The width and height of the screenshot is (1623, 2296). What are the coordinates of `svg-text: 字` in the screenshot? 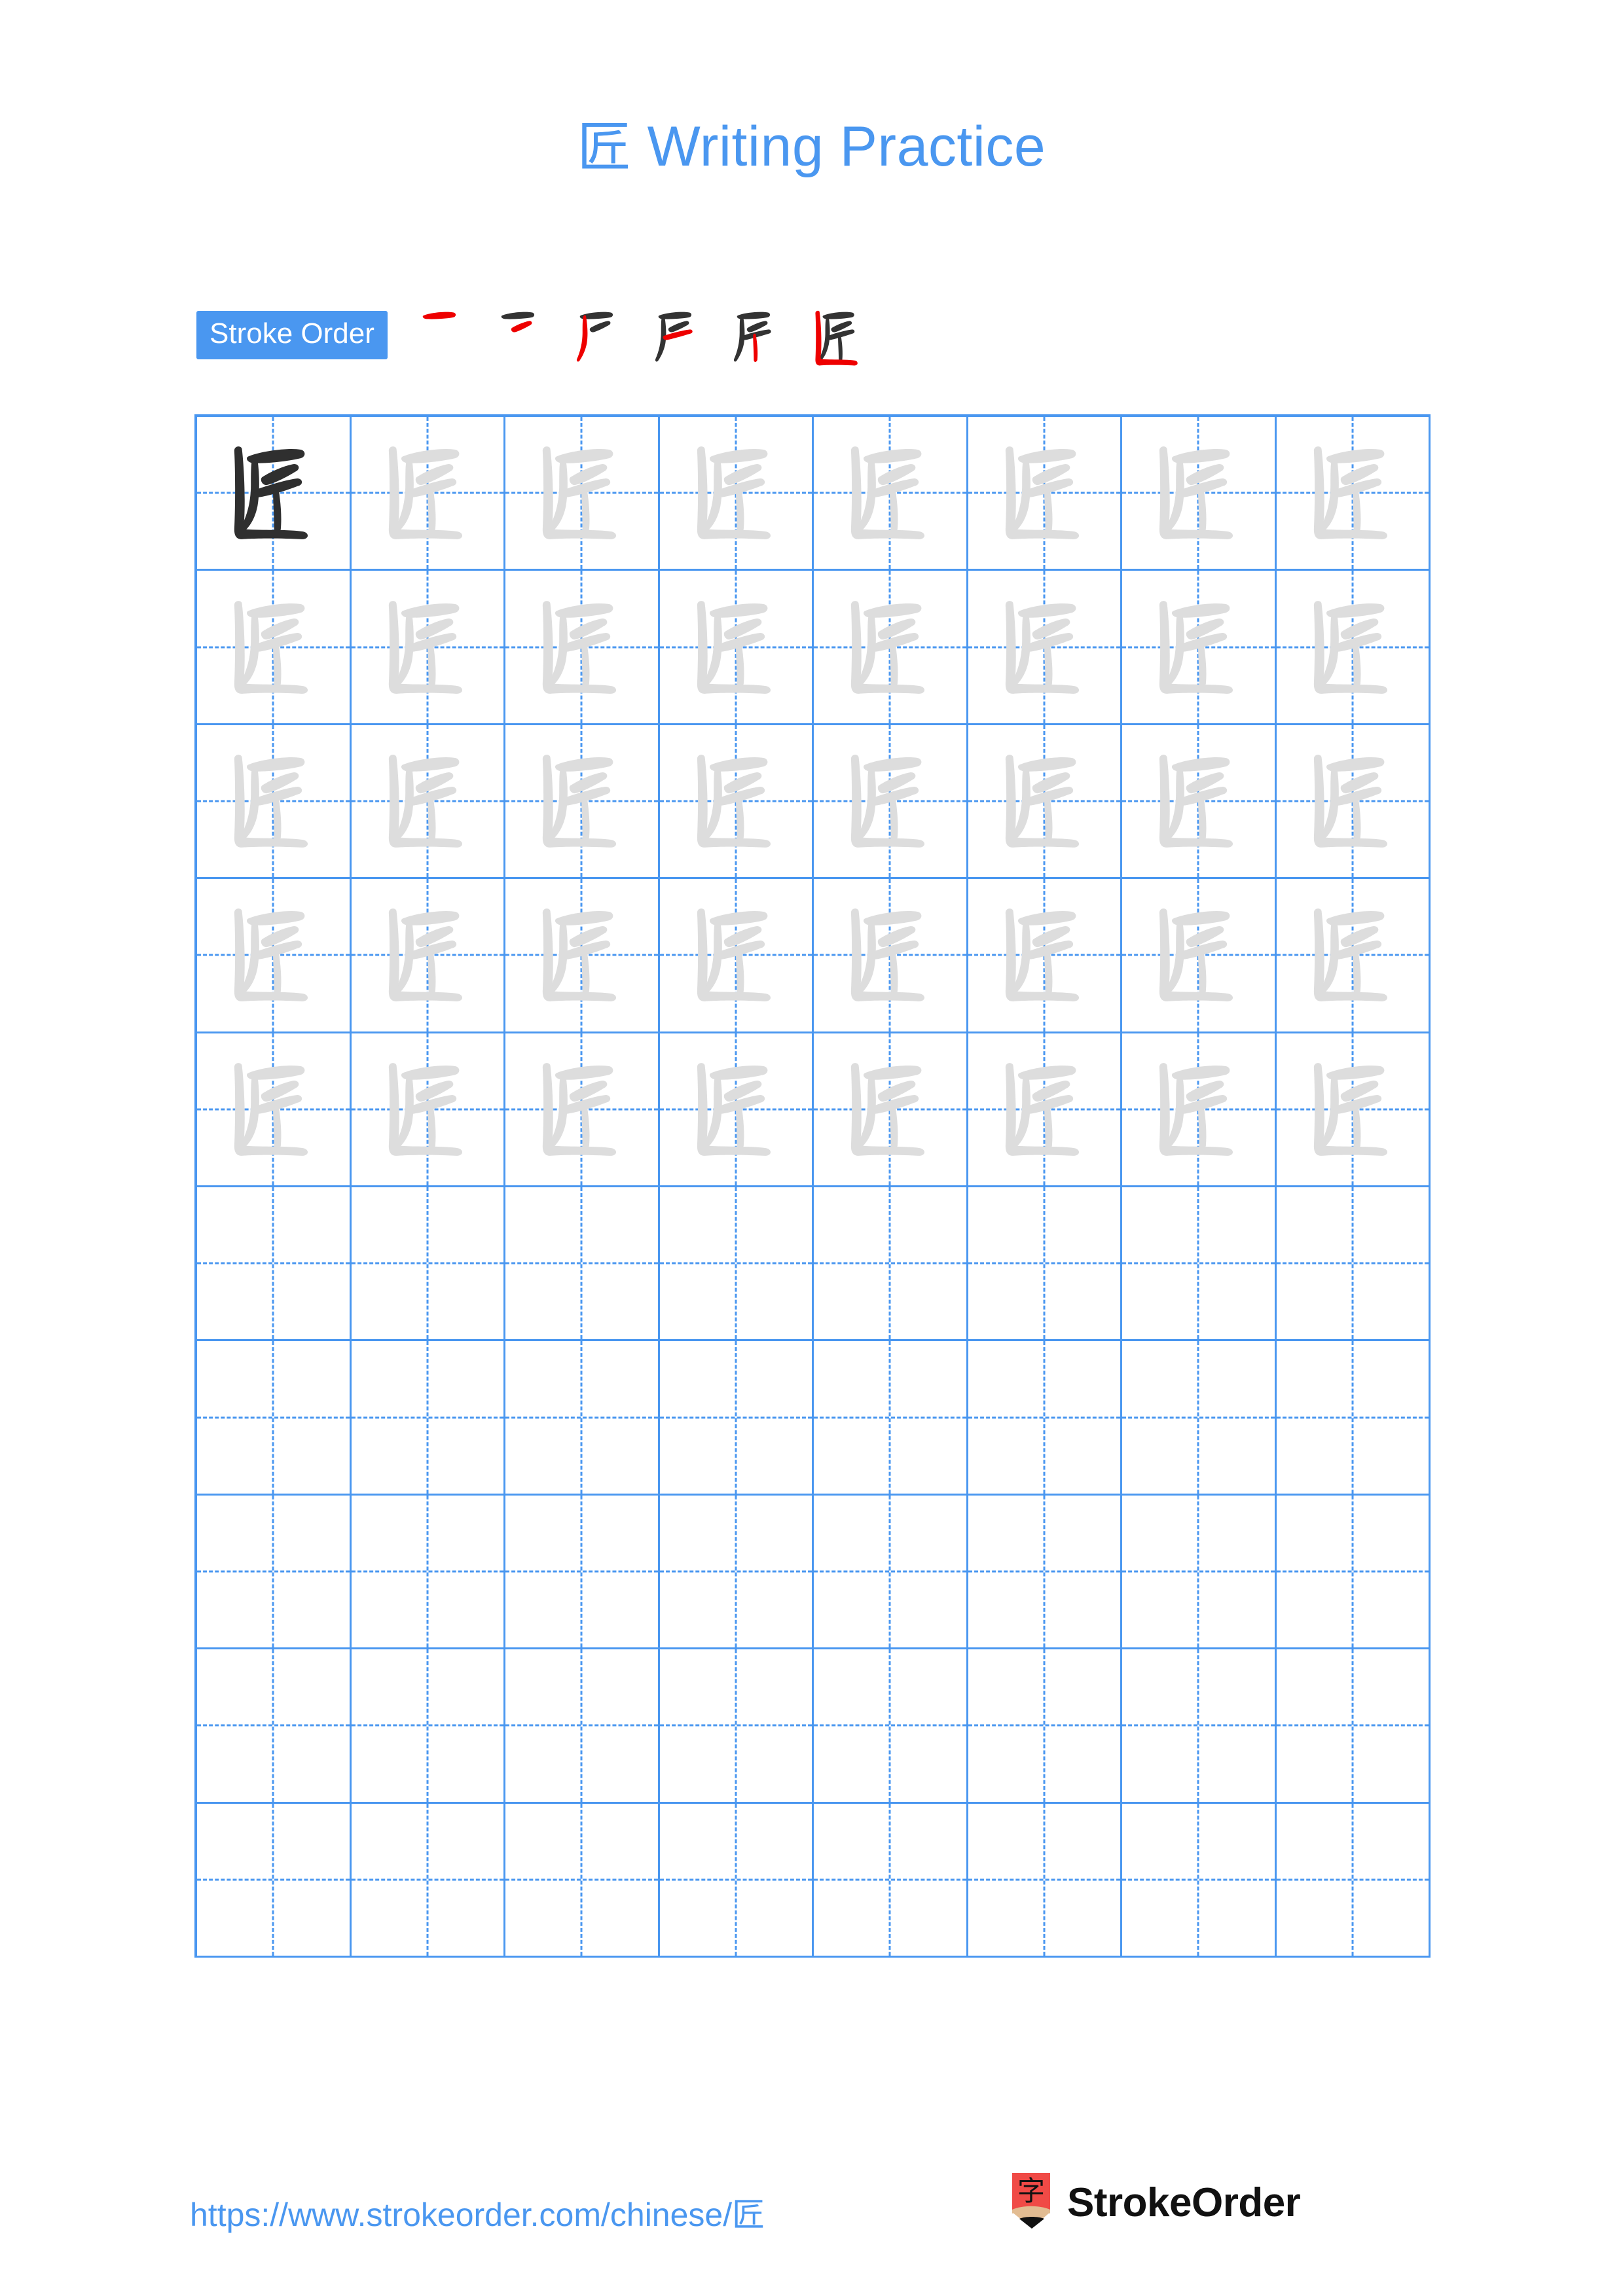 It's located at (1031, 2191).